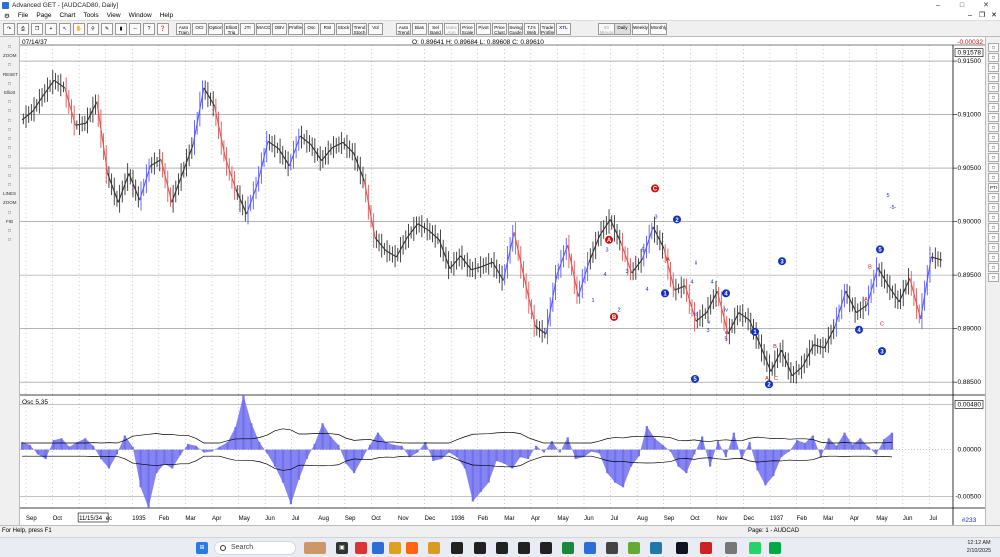 This screenshot has width=1000, height=557. Describe the element at coordinates (993, 267) in the screenshot. I see `right-tool-22: □` at that location.